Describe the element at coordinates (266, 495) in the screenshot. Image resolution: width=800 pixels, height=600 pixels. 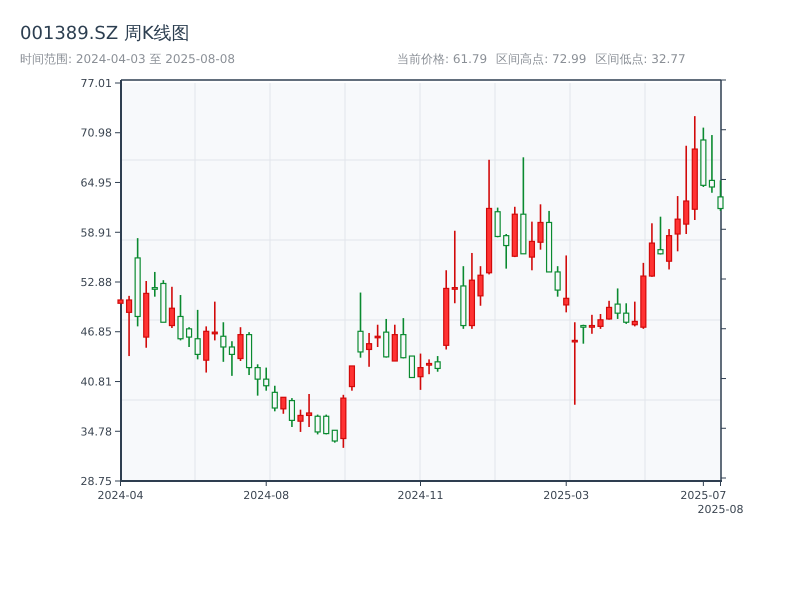
I see `x-tick-label: 2024-08` at that location.